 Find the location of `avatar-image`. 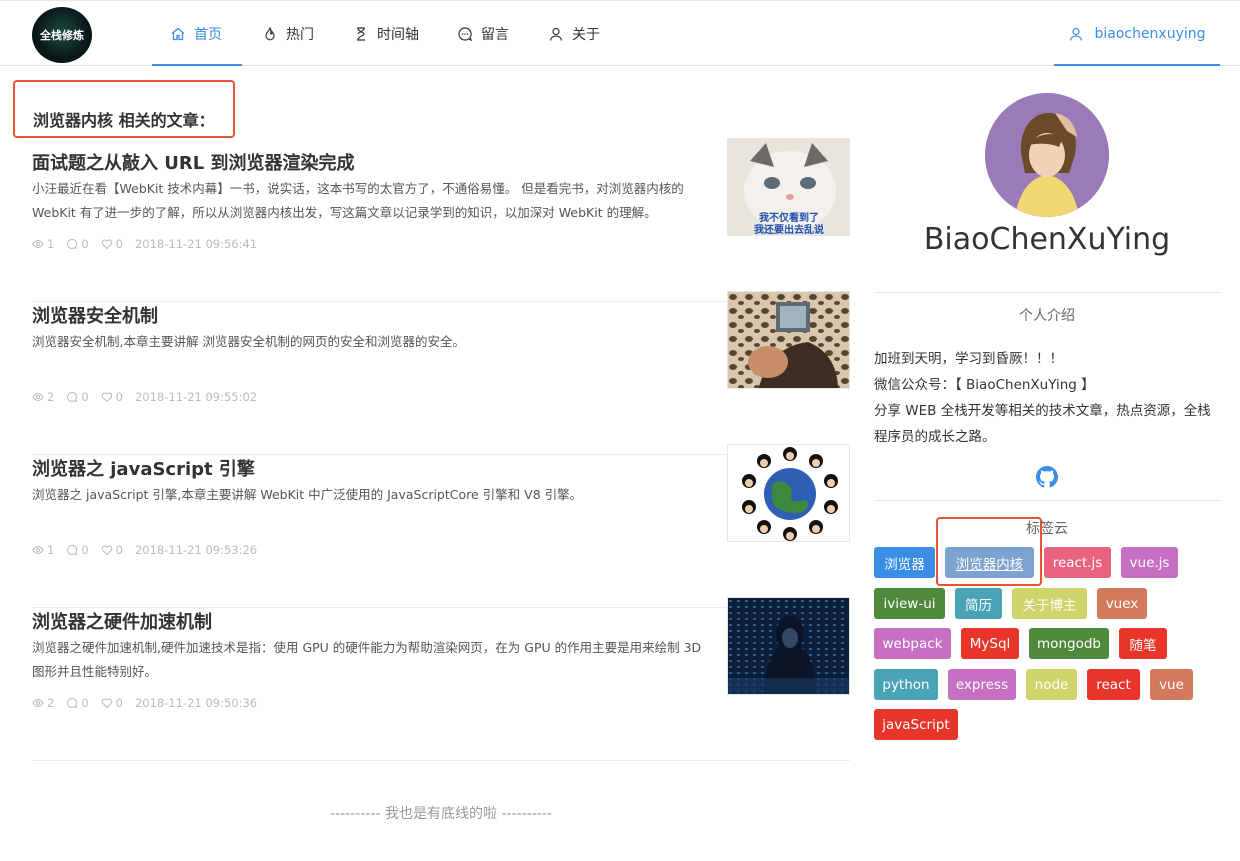

avatar-image is located at coordinates (1047, 155).